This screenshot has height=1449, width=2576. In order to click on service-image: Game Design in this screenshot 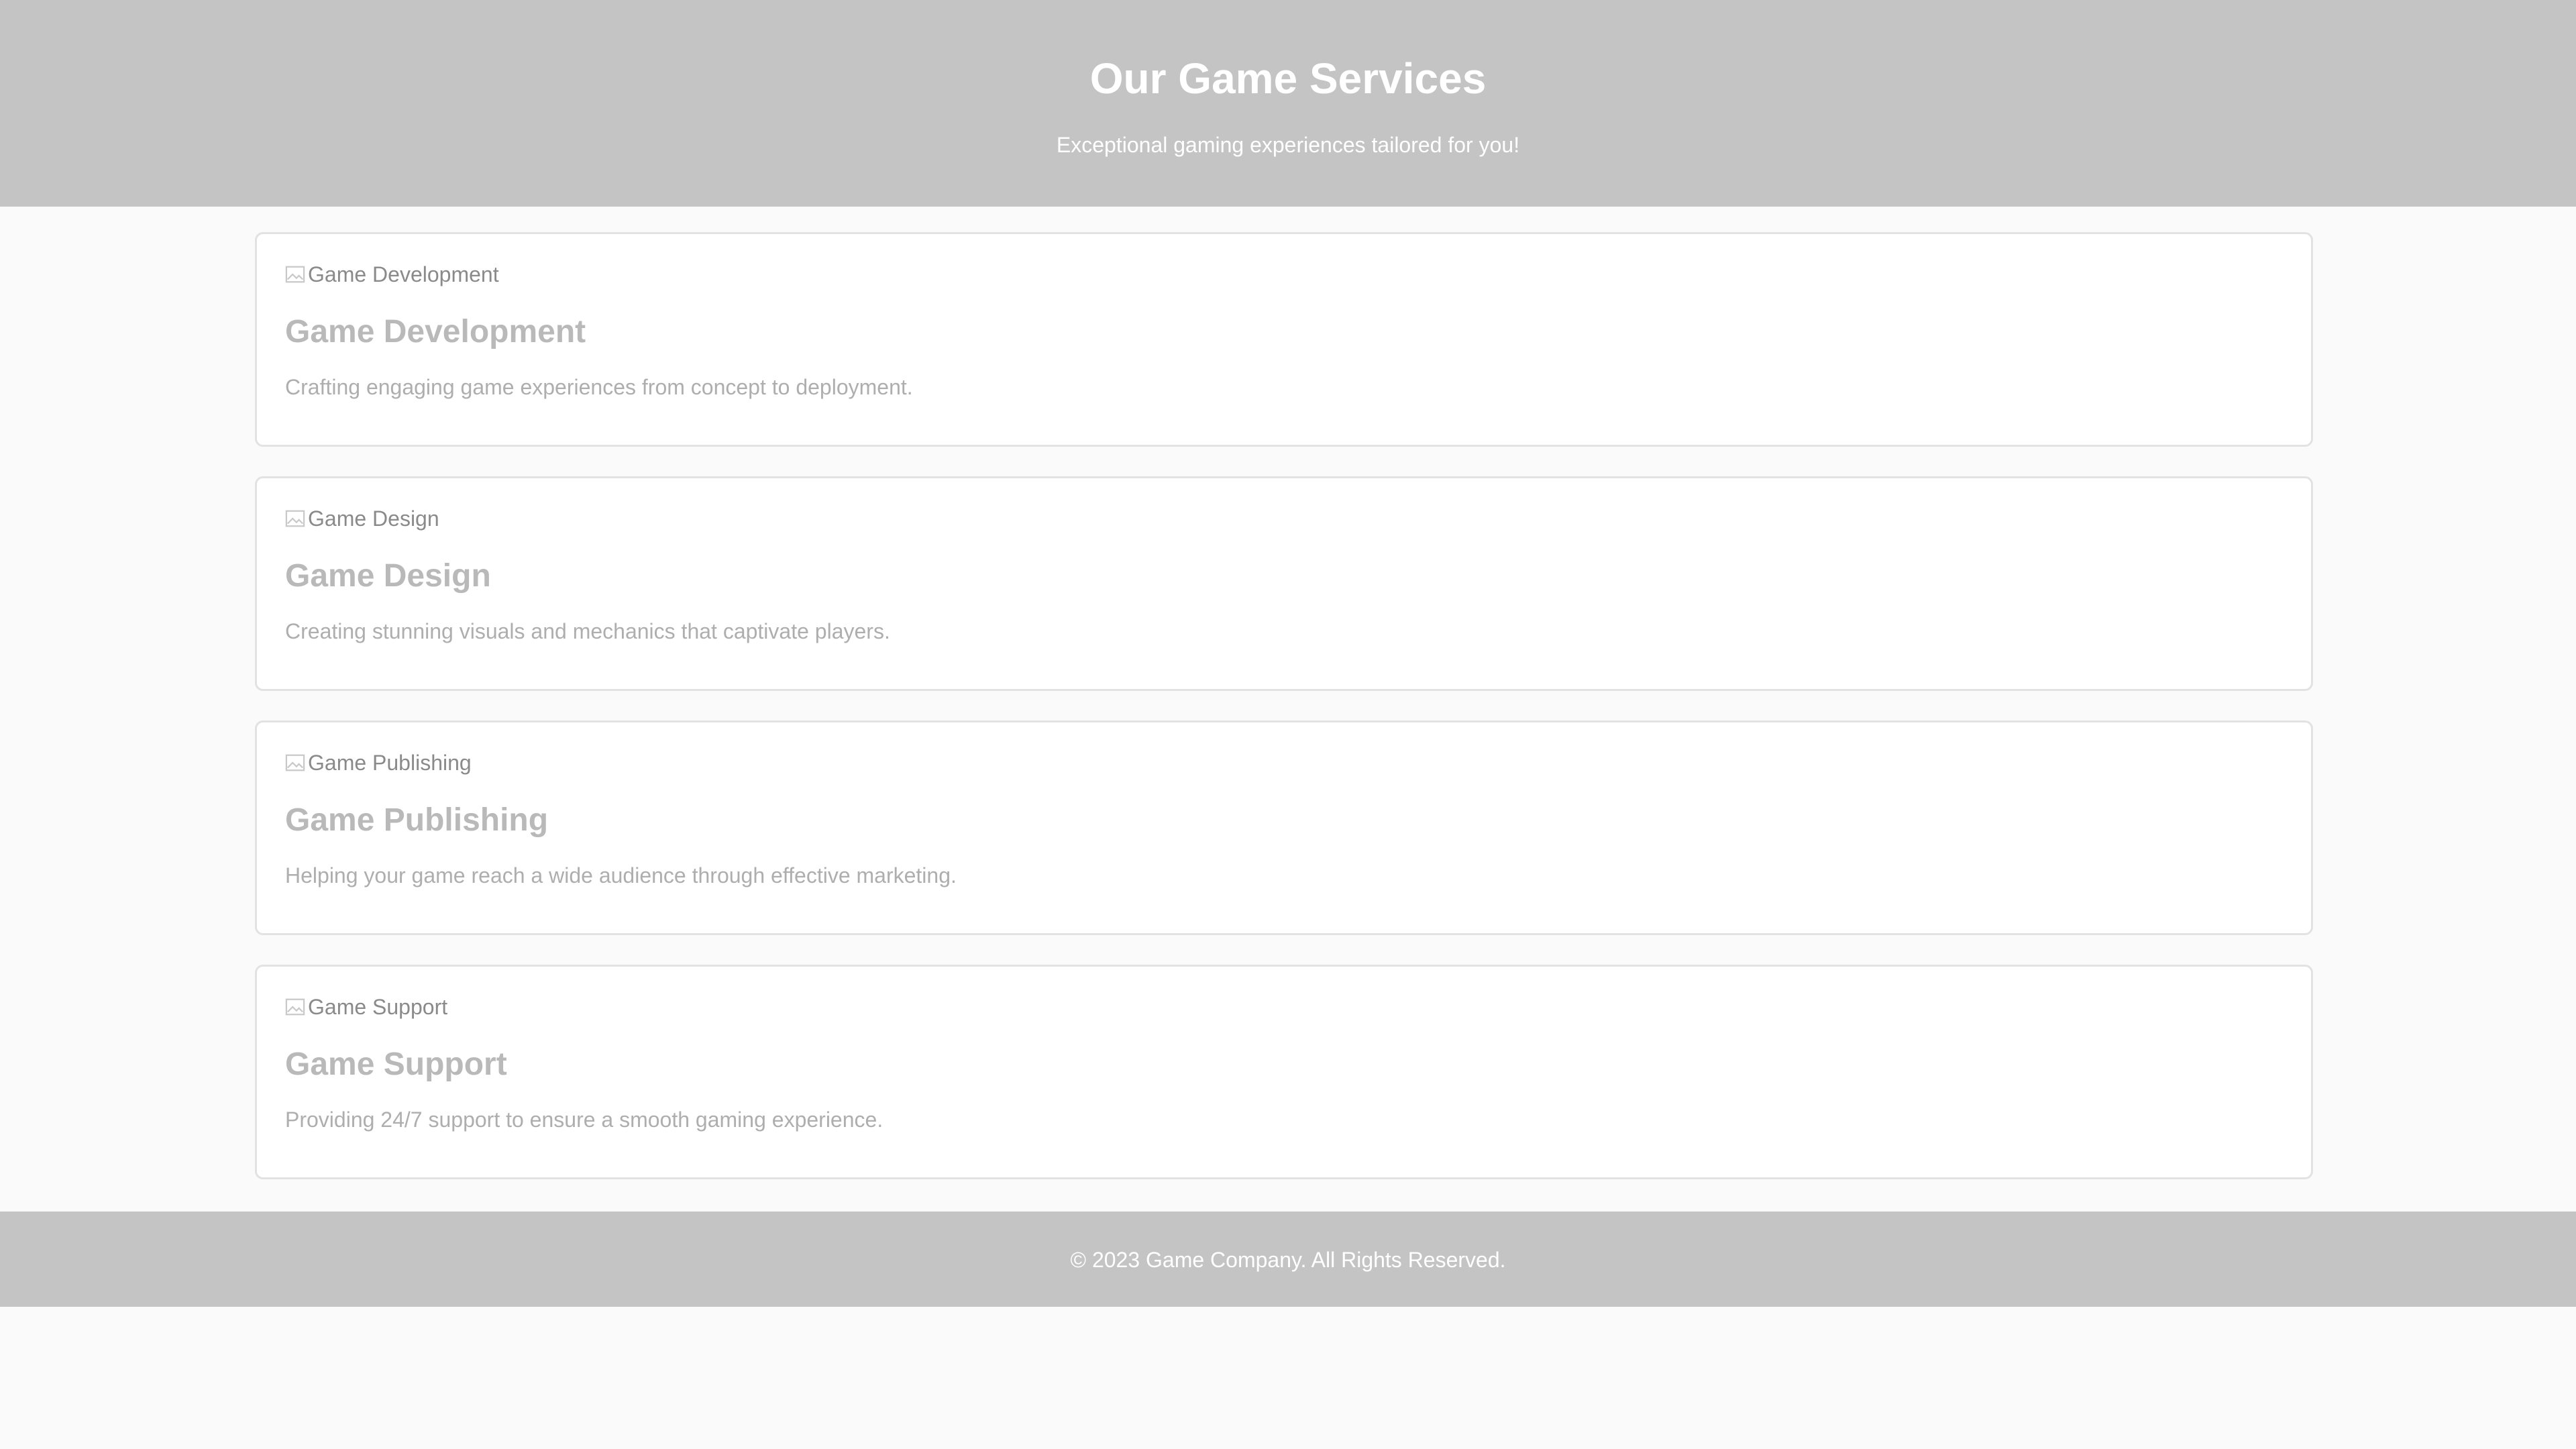, I will do `click(362, 518)`.